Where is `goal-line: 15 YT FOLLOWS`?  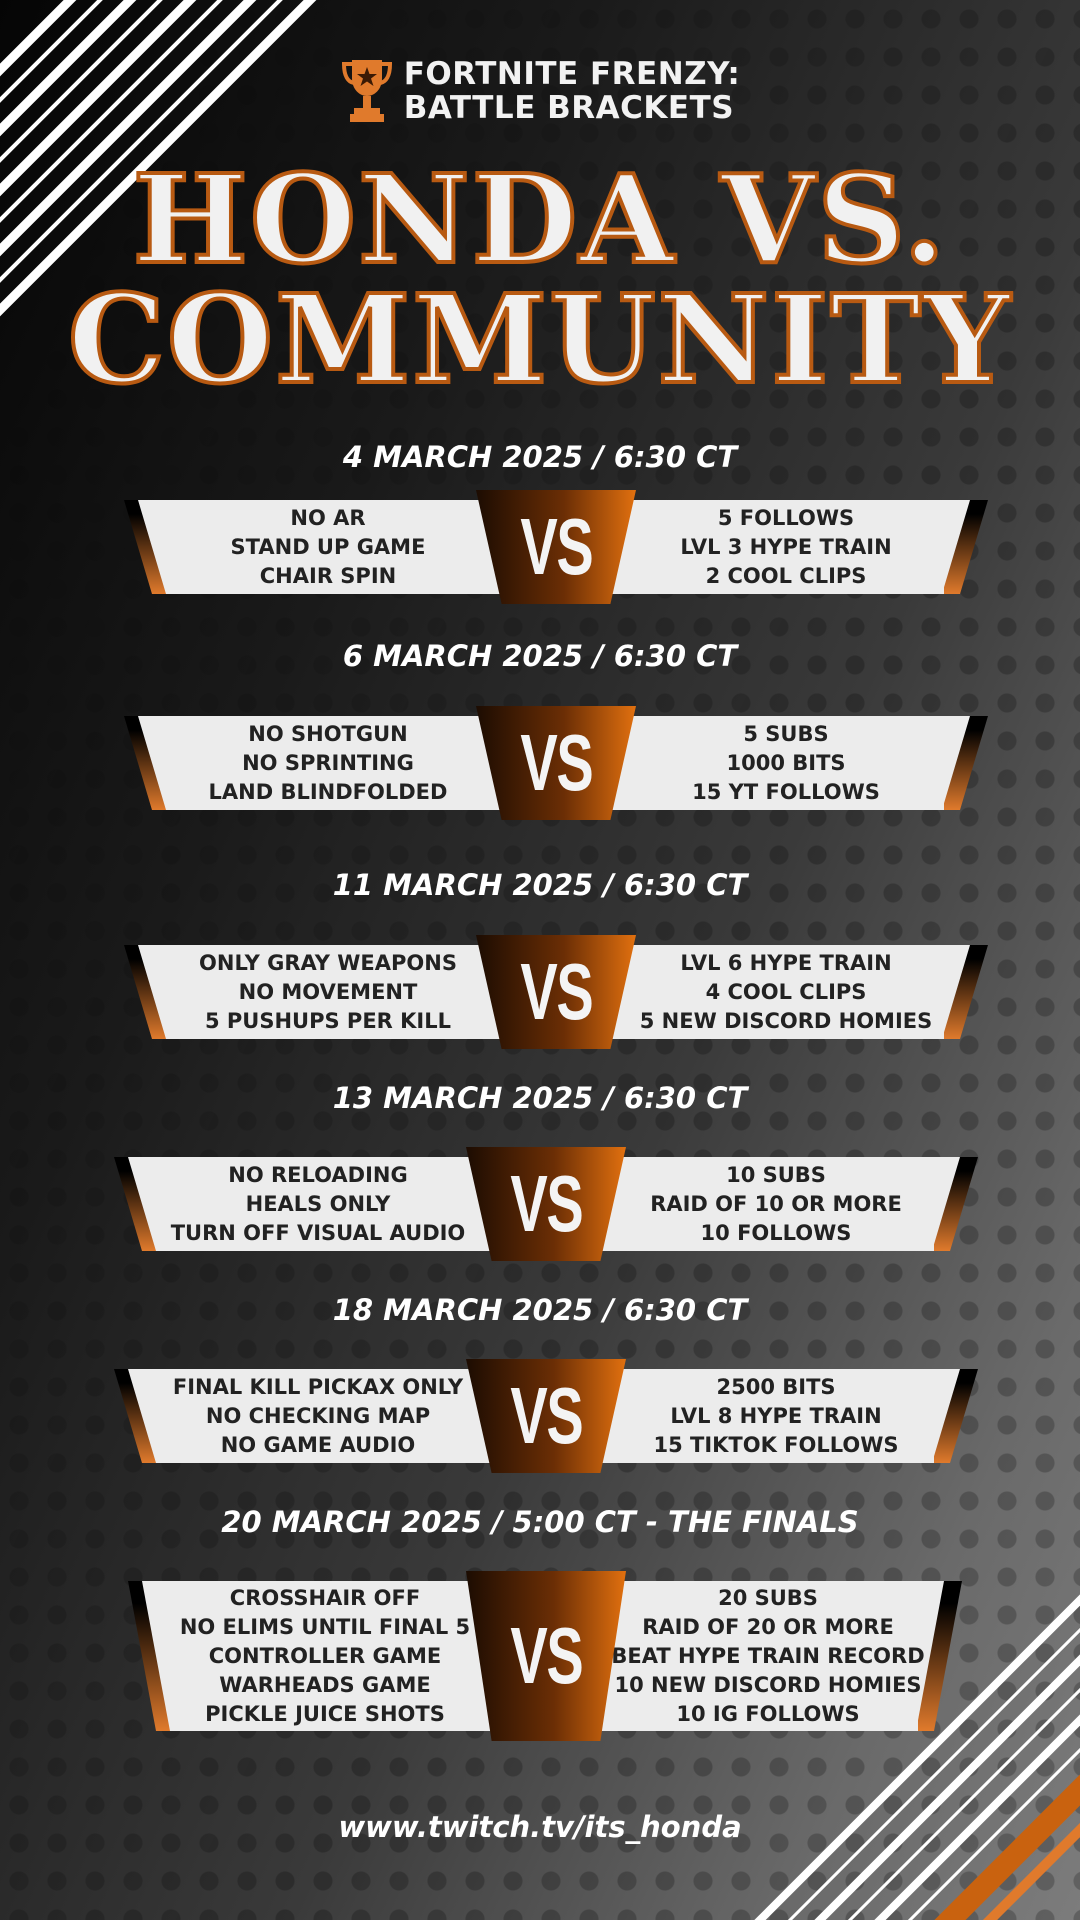
goal-line: 15 YT FOLLOWS is located at coordinates (786, 791).